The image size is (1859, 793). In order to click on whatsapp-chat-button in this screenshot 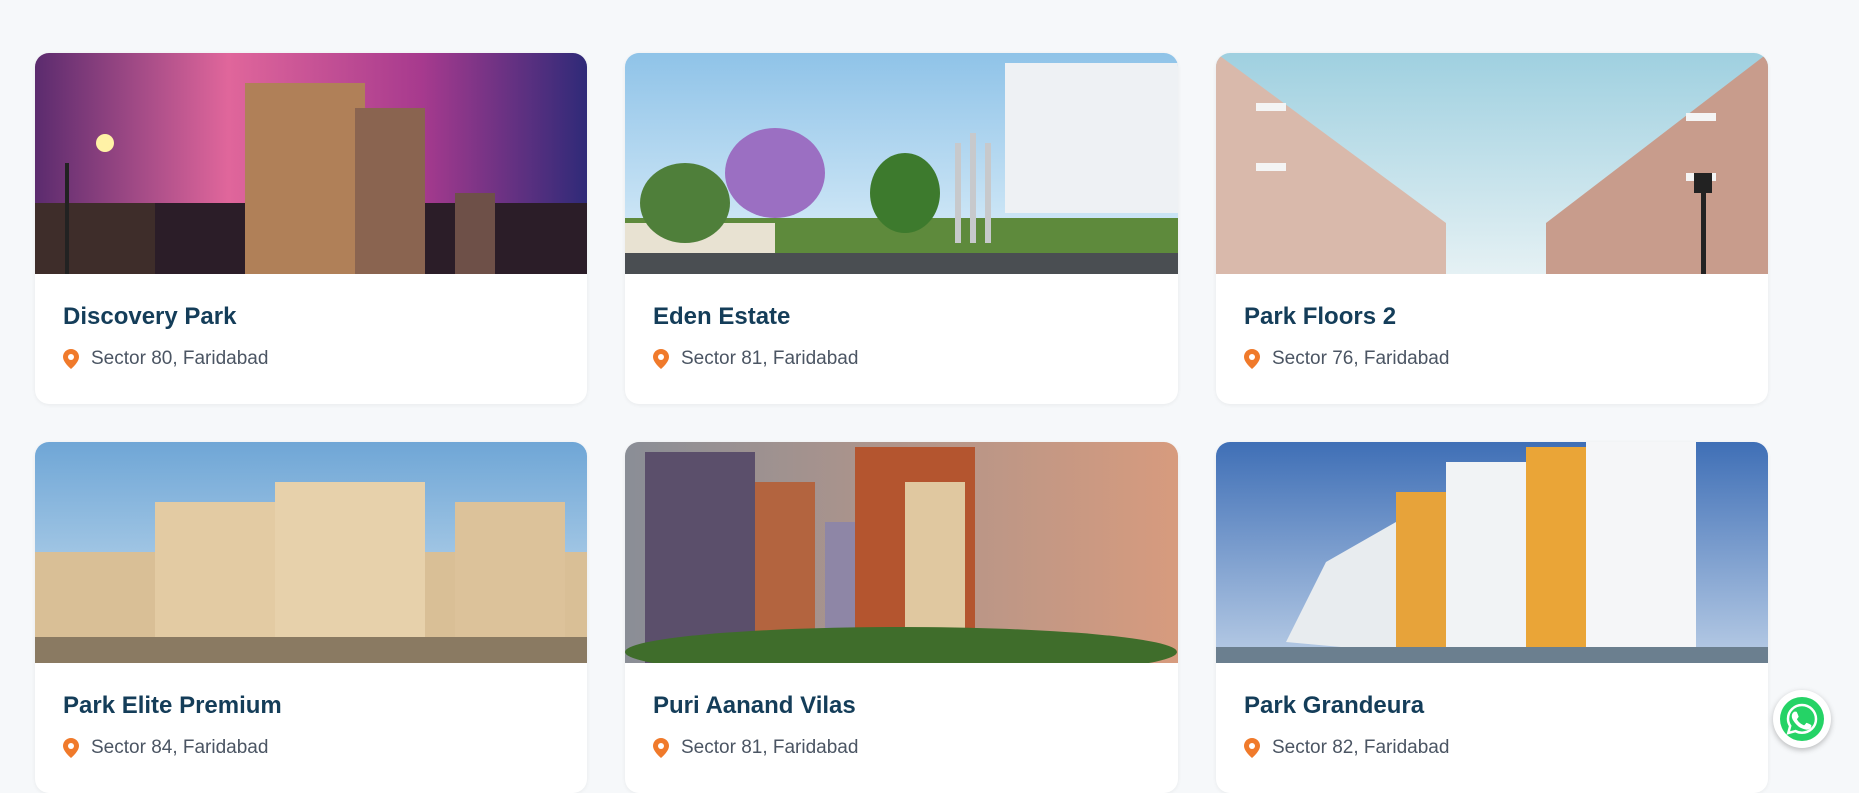, I will do `click(1802, 719)`.